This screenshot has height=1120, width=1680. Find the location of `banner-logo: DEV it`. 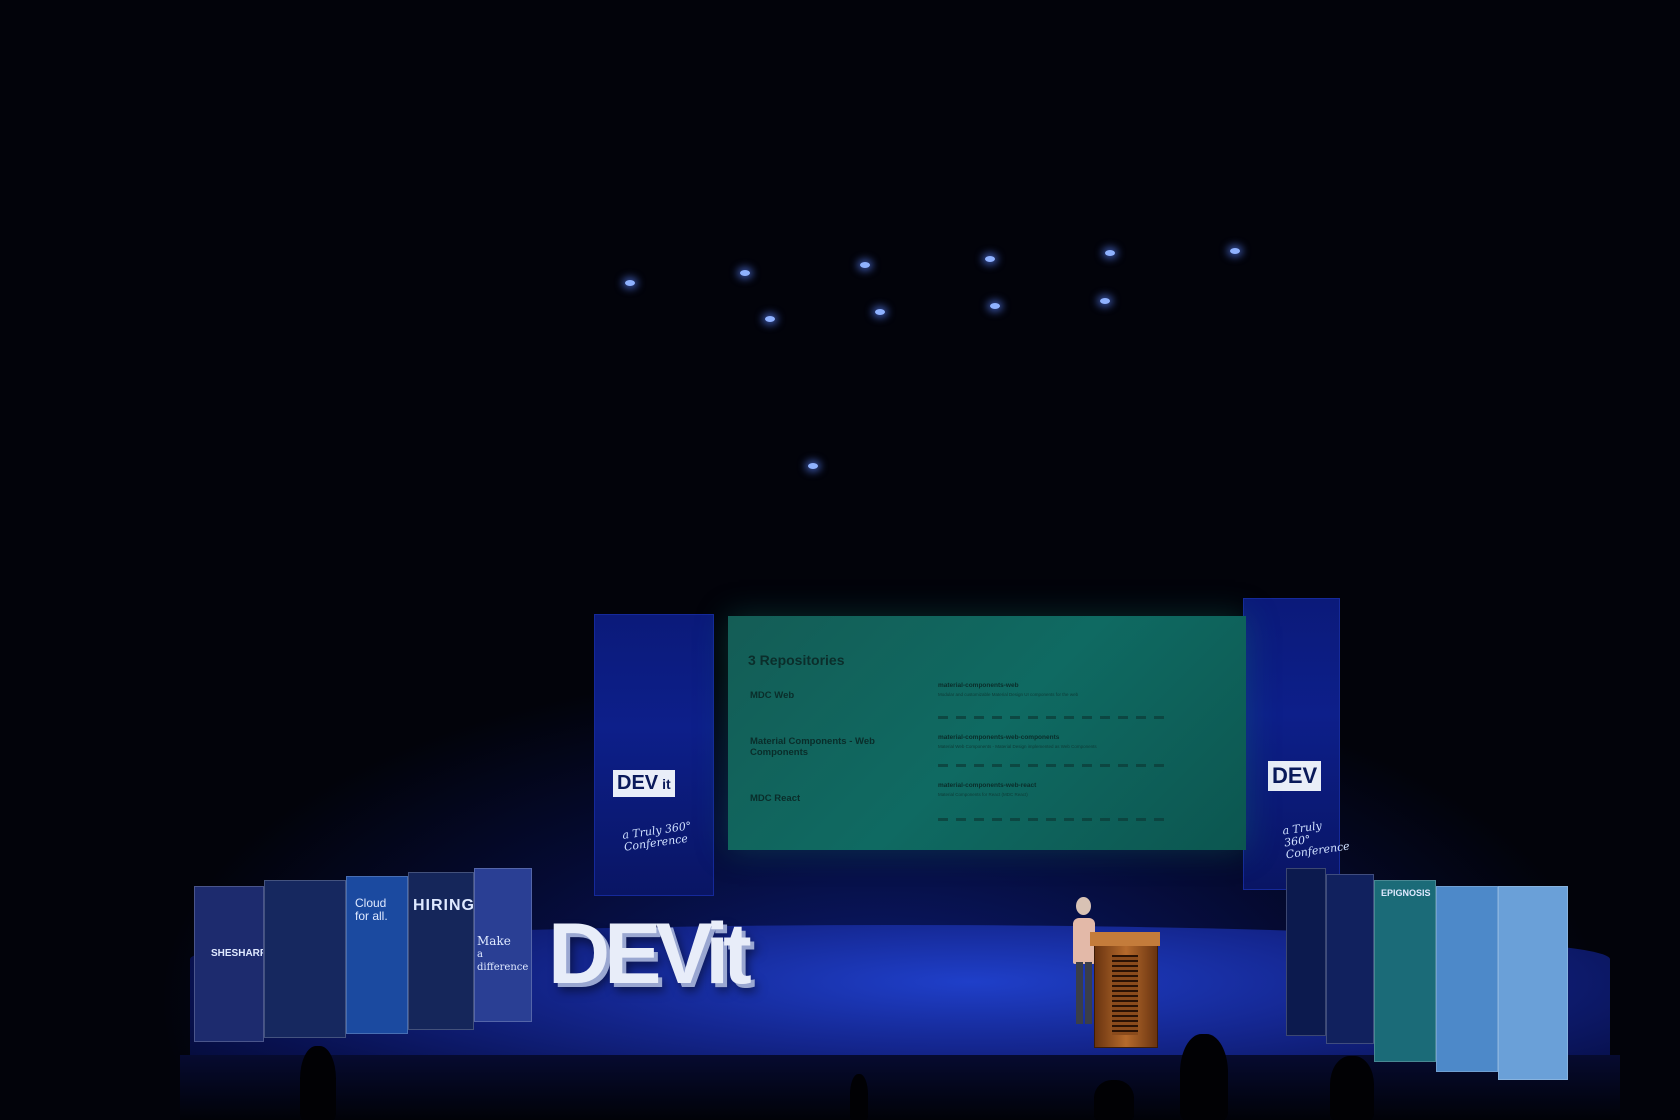

banner-logo: DEV it is located at coordinates (644, 783).